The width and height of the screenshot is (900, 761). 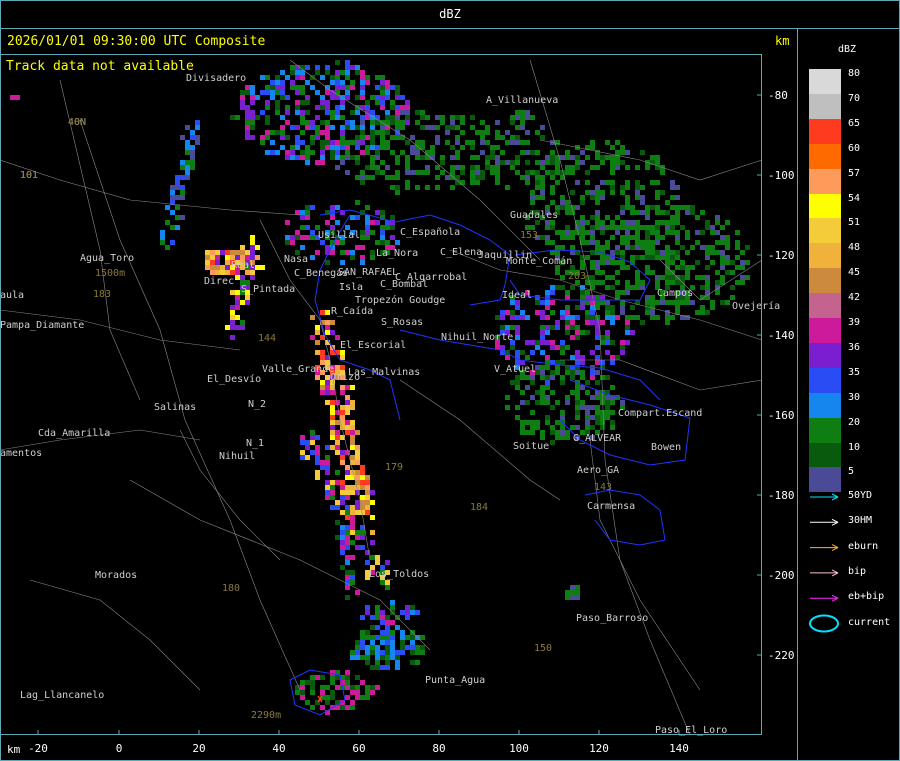 What do you see at coordinates (854, 298) in the screenshot?
I see `legend-label-42: 42` at bounding box center [854, 298].